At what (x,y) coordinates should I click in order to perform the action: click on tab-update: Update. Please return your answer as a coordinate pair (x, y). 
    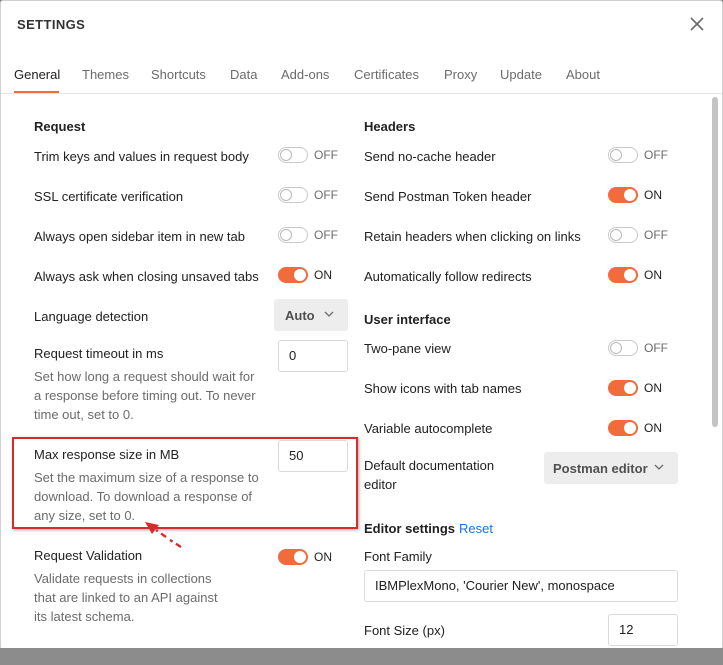
    Looking at the image, I should click on (521, 74).